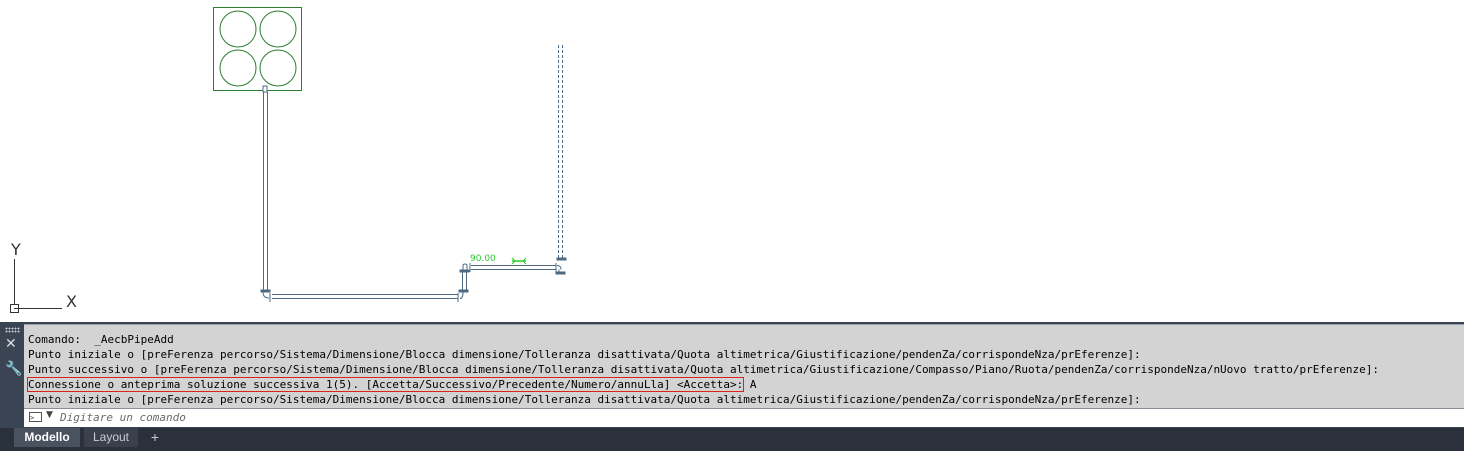  What do you see at coordinates (35, 417) in the screenshot?
I see `command-prompt-icon: >_` at bounding box center [35, 417].